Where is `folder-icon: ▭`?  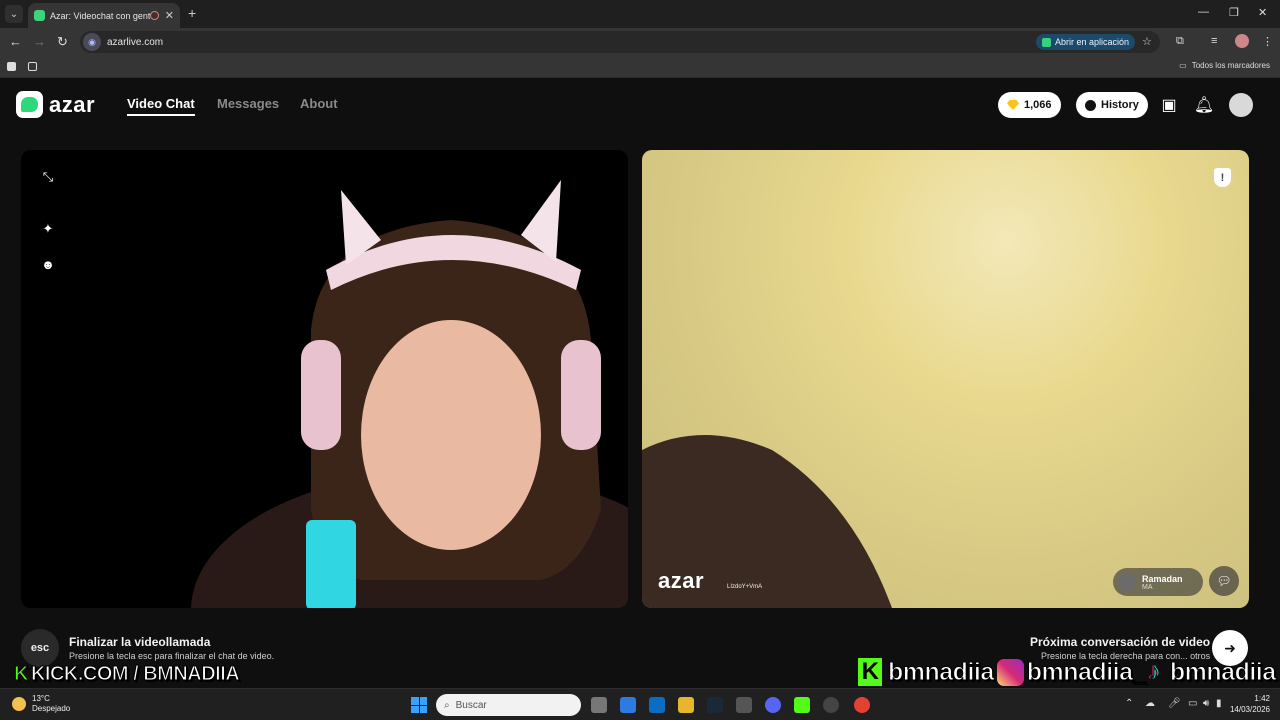
folder-icon: ▭ is located at coordinates (1183, 65).